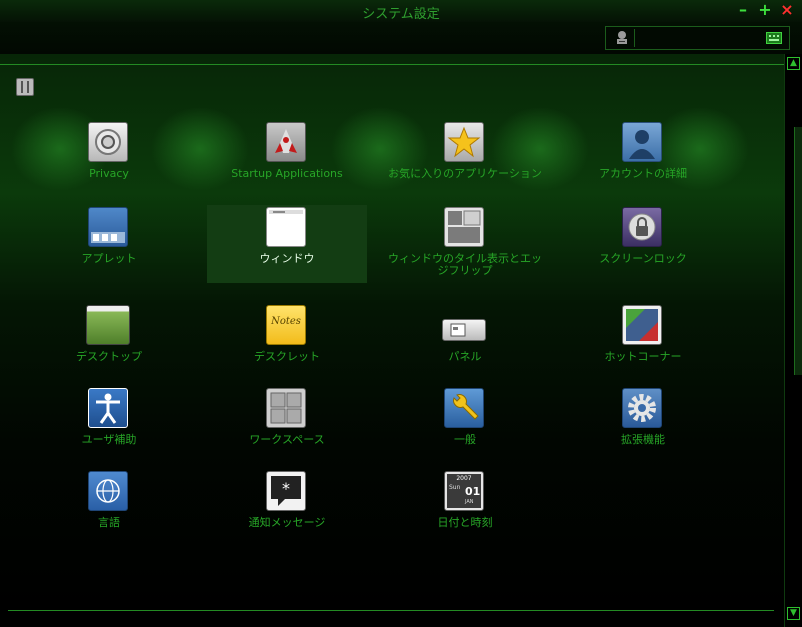 Image resolution: width=802 pixels, height=627 pixels. What do you see at coordinates (642, 227) in the screenshot?
I see `lock-icon` at bounding box center [642, 227].